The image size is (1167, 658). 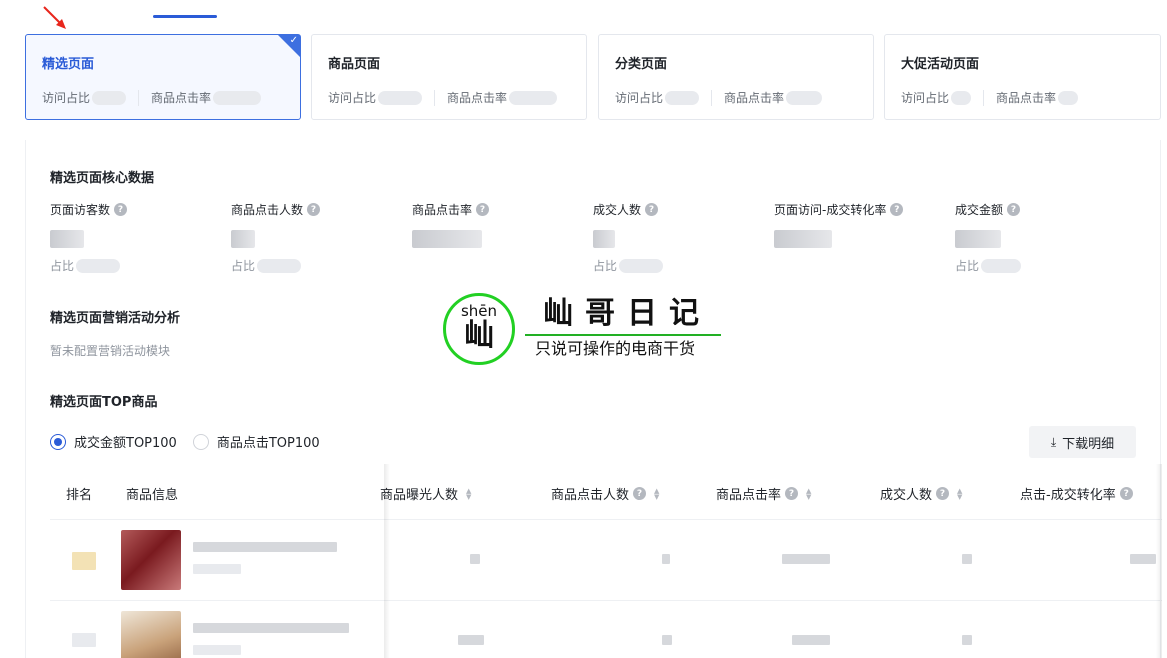 What do you see at coordinates (102, 178) in the screenshot?
I see `core-data-title: 精选页面核心数据` at bounding box center [102, 178].